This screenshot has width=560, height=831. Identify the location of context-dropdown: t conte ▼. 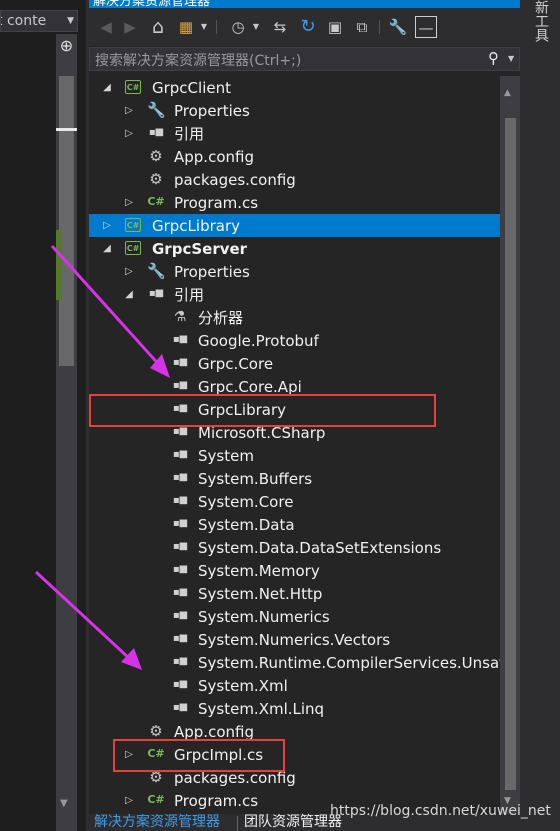
(39, 21).